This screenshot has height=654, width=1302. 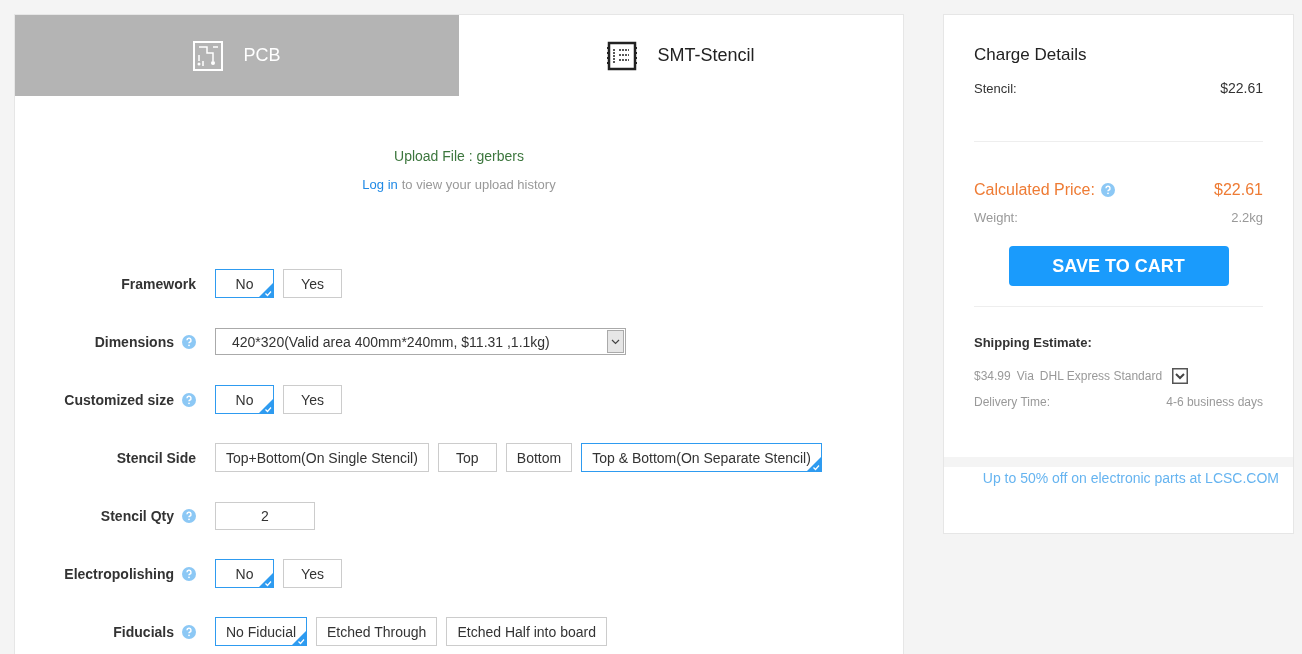 I want to click on shipping-method: DHL Express Standard, so click(x=1101, y=376).